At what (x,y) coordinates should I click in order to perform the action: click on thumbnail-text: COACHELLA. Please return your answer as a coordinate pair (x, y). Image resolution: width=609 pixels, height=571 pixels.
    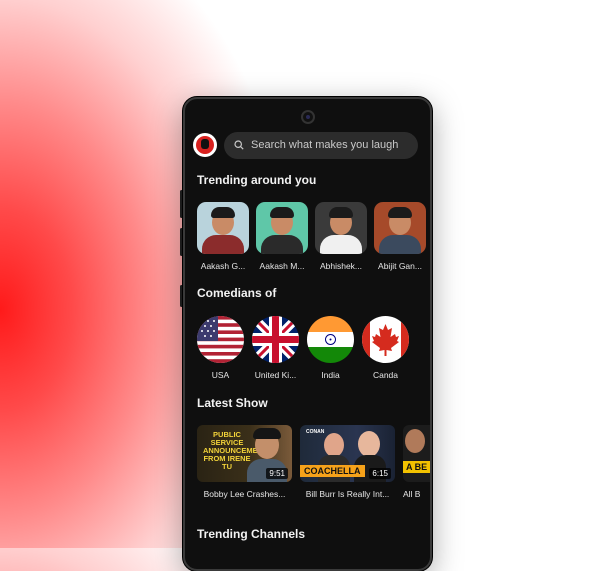
    Looking at the image, I should click on (332, 471).